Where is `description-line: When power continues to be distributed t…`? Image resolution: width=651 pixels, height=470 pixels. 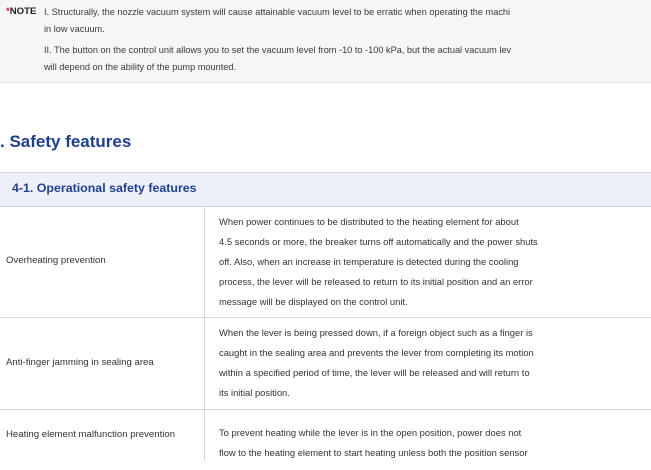
description-line: When power continues to be distributed t… is located at coordinates (369, 221).